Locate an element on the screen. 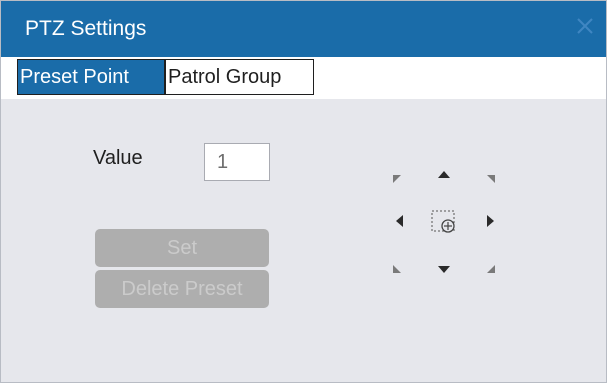 The height and width of the screenshot is (383, 607). ptz-down-button is located at coordinates (444, 269).